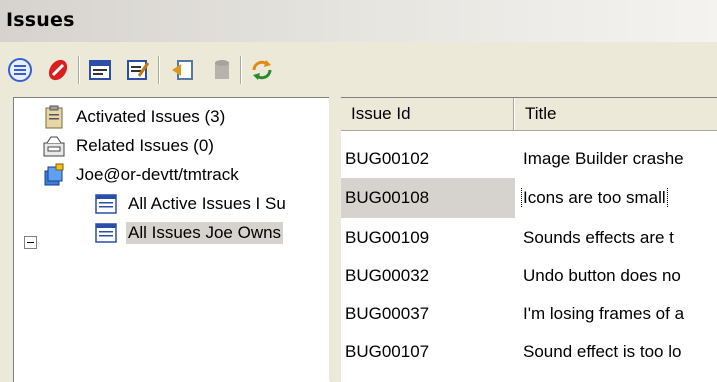 The width and height of the screenshot is (717, 382). What do you see at coordinates (594, 198) in the screenshot?
I see `title-text: Icons are too small` at bounding box center [594, 198].